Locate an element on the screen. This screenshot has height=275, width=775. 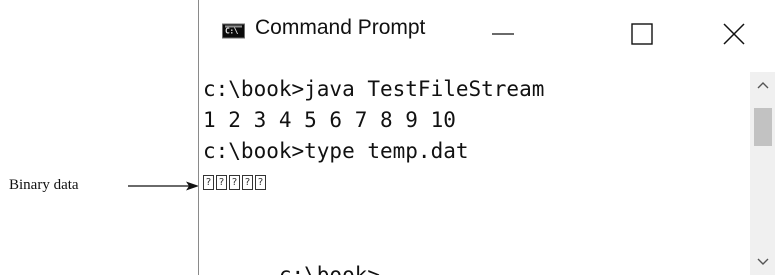
close-icon is located at coordinates (734, 34).